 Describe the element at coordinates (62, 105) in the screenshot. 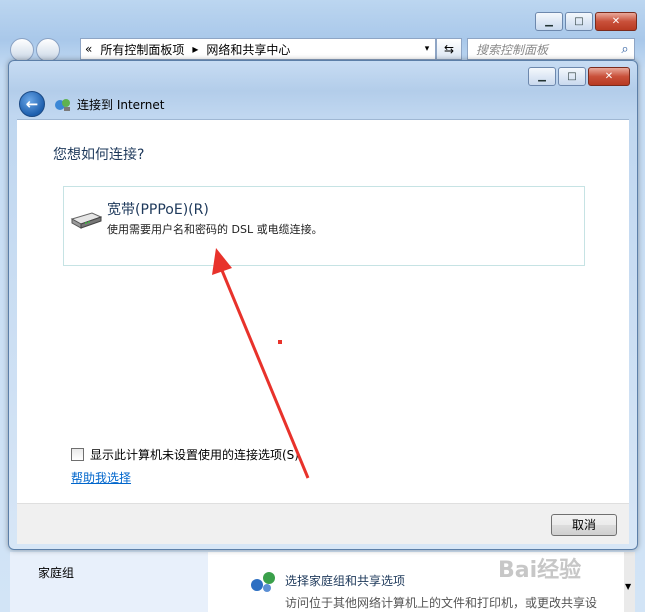

I see `internet-connection-icon` at that location.